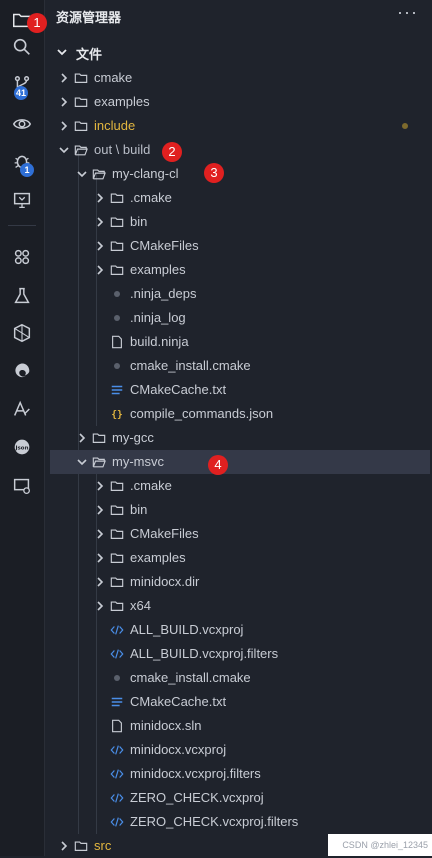 This screenshot has height=858, width=432. What do you see at coordinates (238, 798) in the screenshot?
I see `tree-item-msvc-child: ZERO_CHECK.vcxproj` at bounding box center [238, 798].